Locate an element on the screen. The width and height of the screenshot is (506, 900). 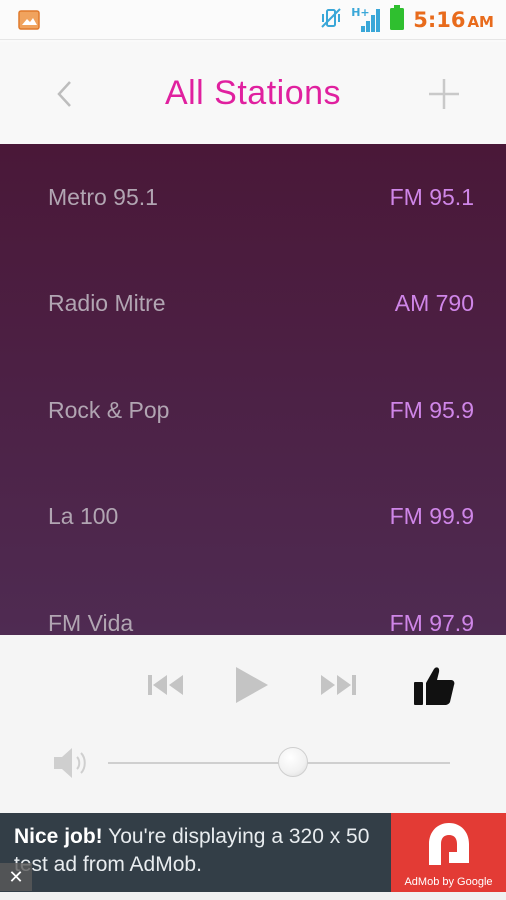
back-button is located at coordinates (64, 94).